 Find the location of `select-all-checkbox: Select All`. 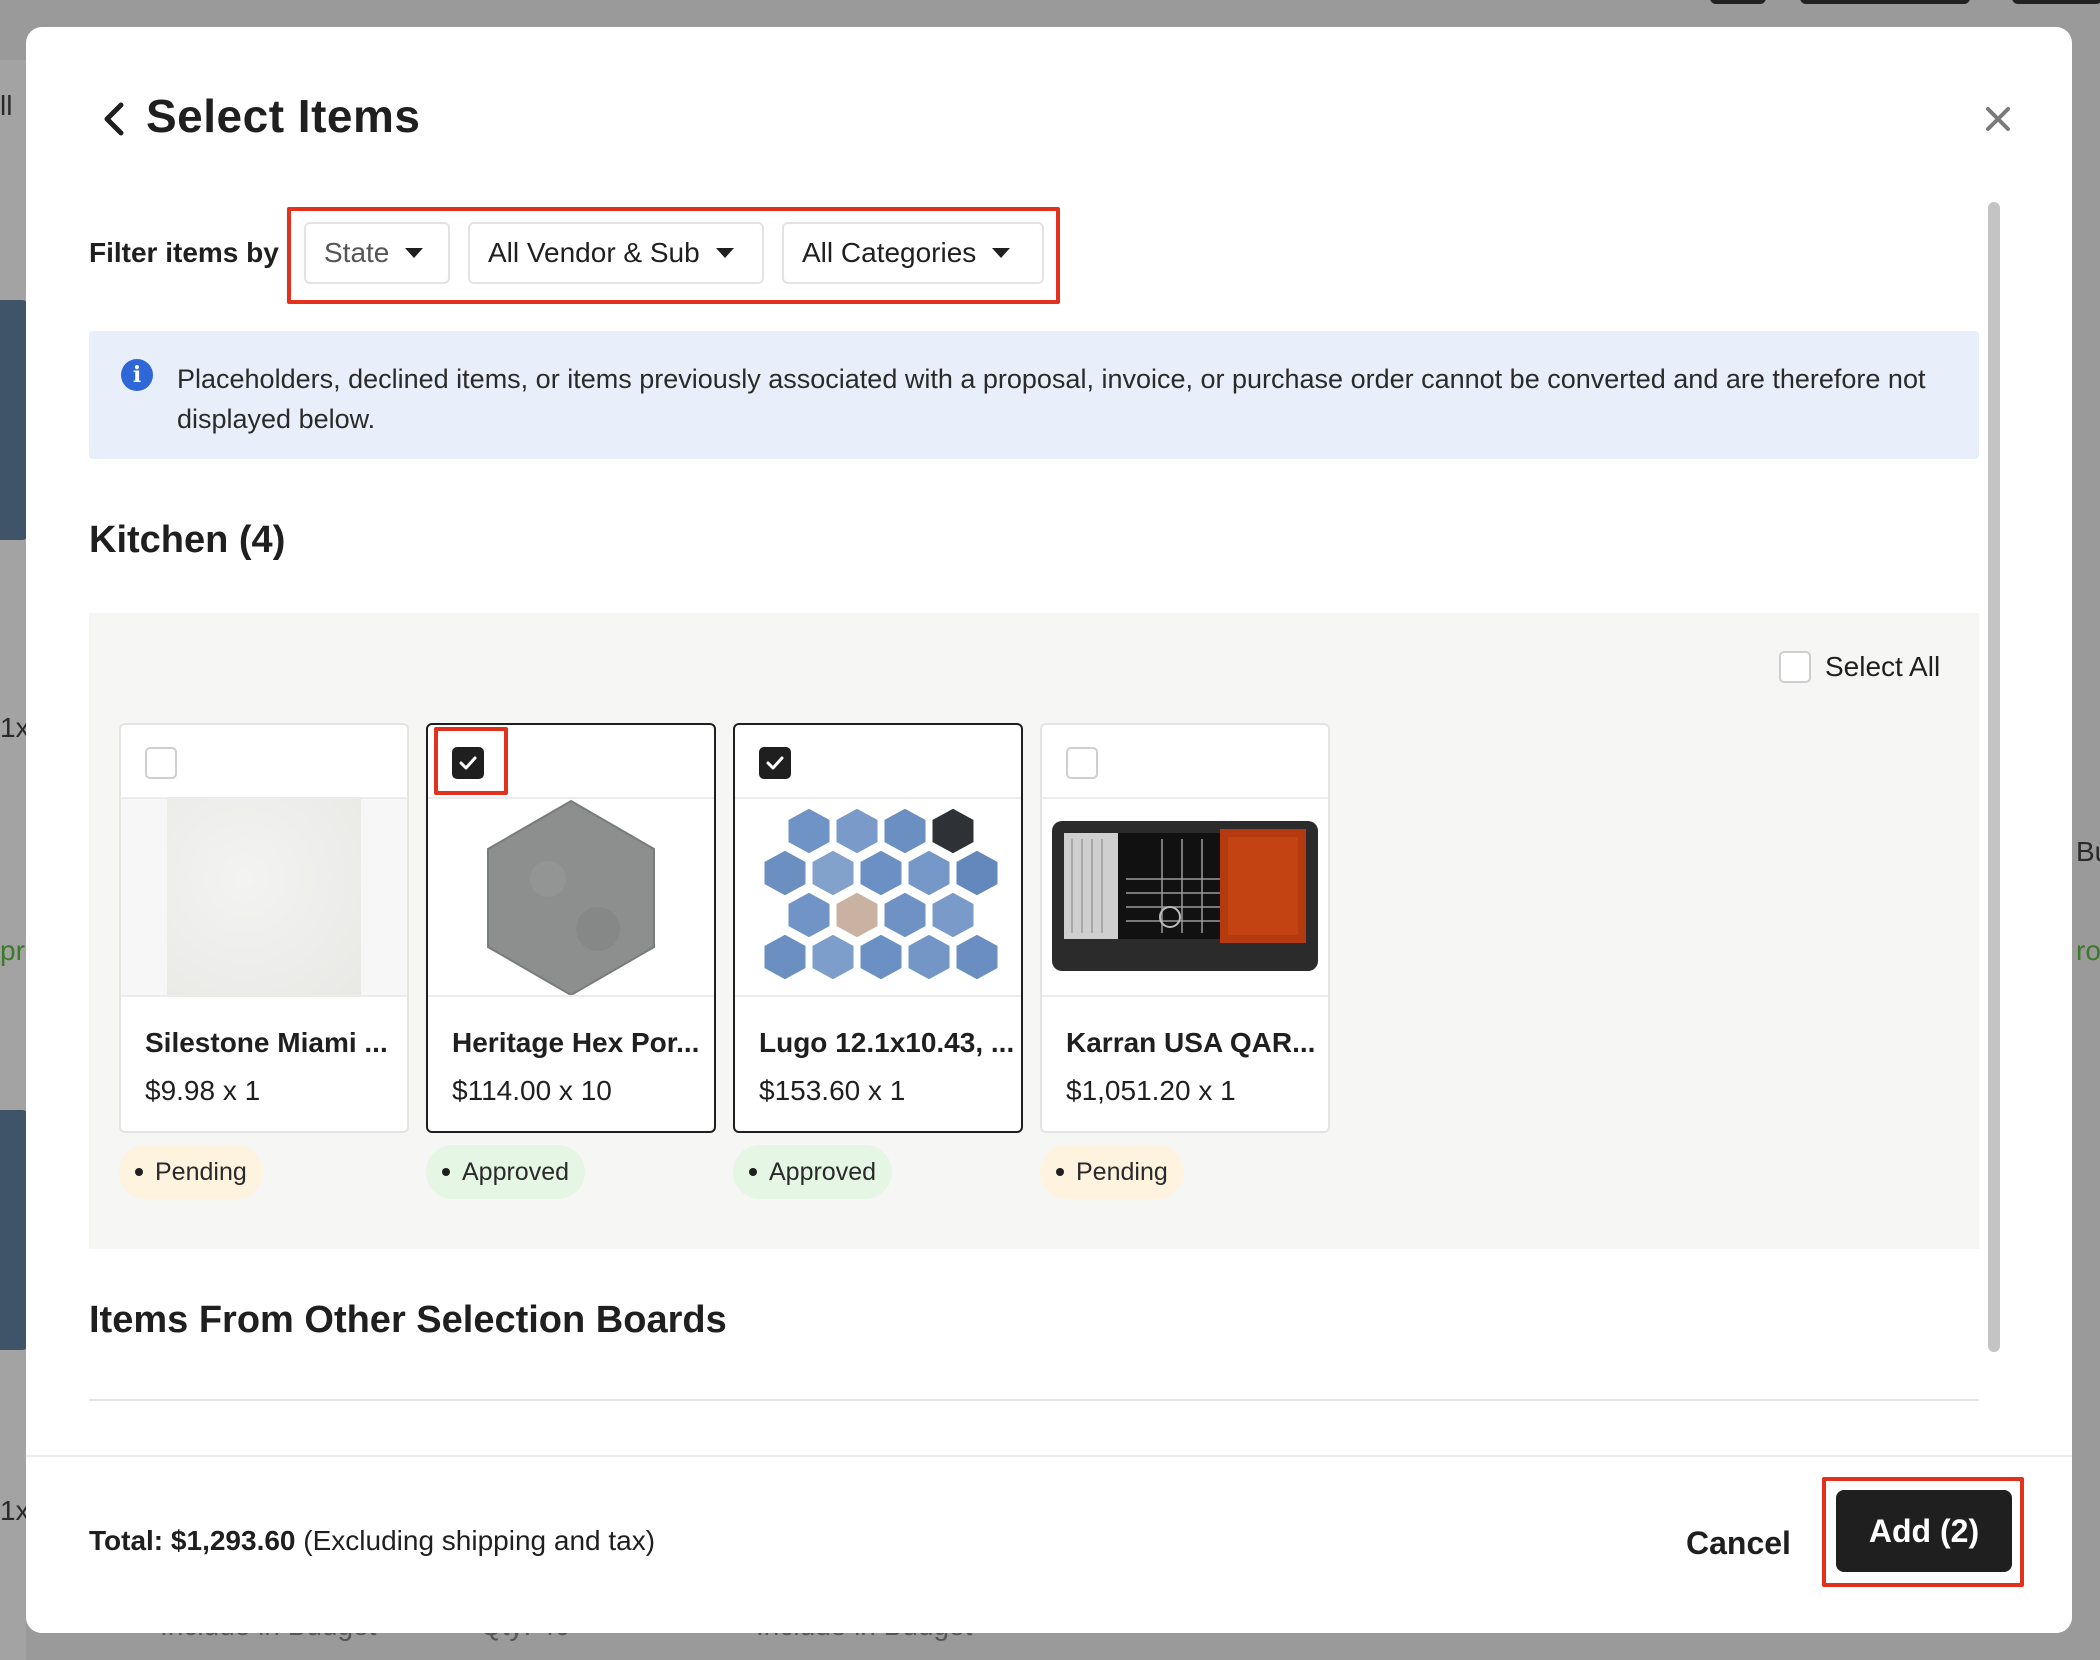

select-all-checkbox: Select All is located at coordinates (1859, 667).